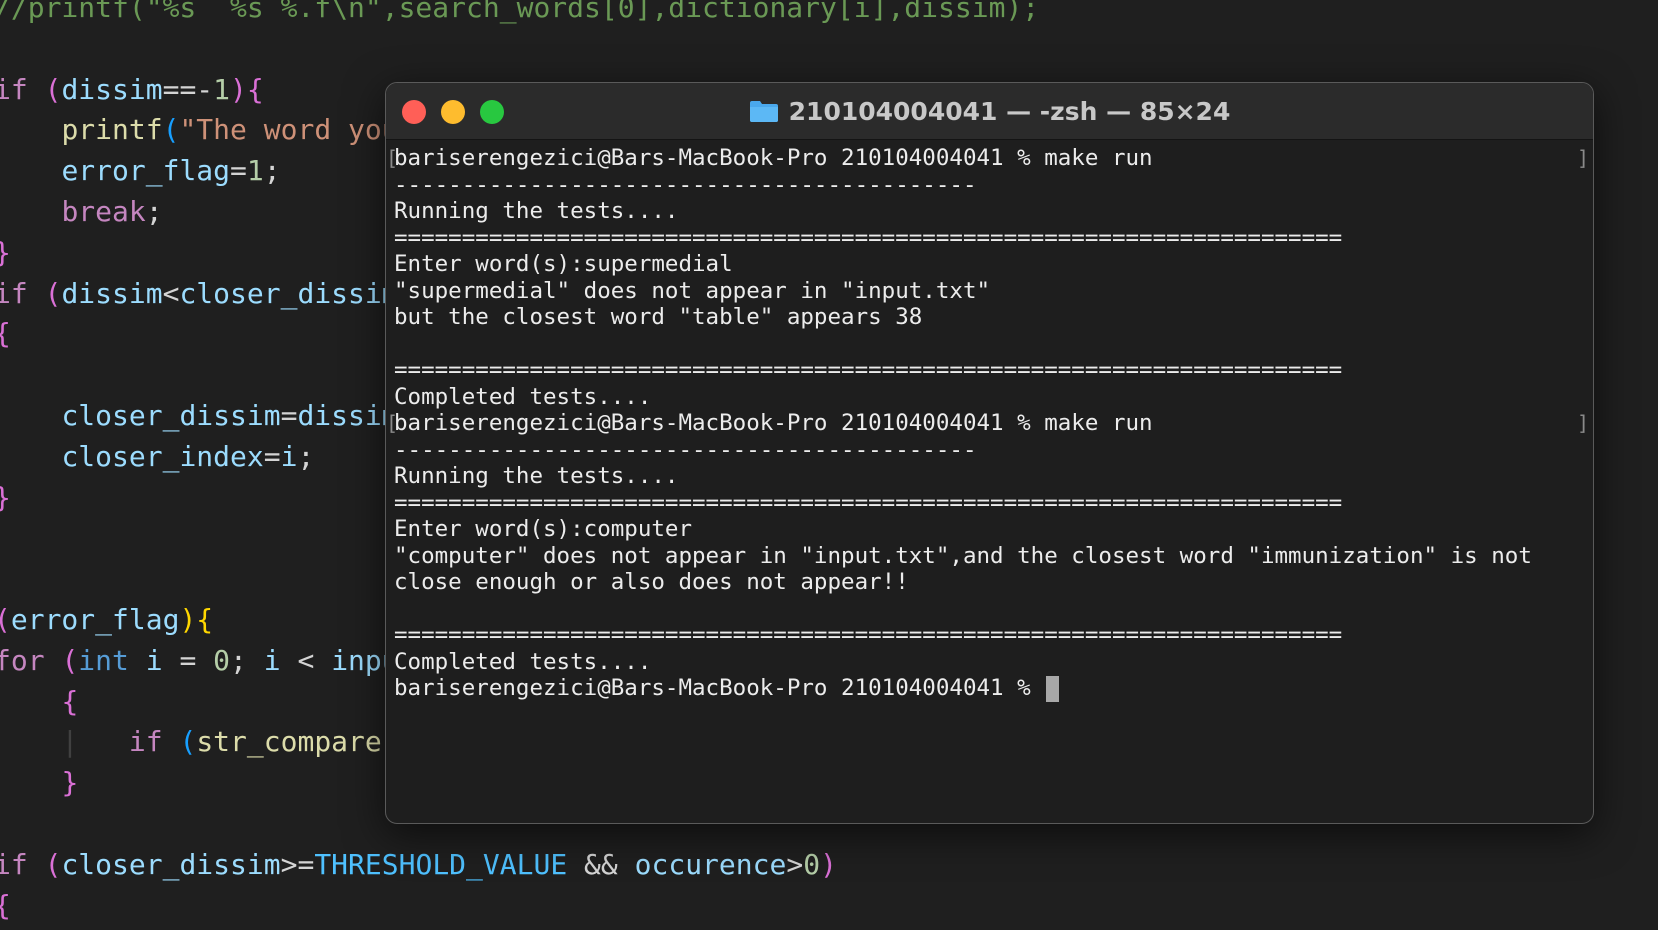 Image resolution: width=1658 pixels, height=930 pixels. I want to click on code-token: >=, so click(297, 864).